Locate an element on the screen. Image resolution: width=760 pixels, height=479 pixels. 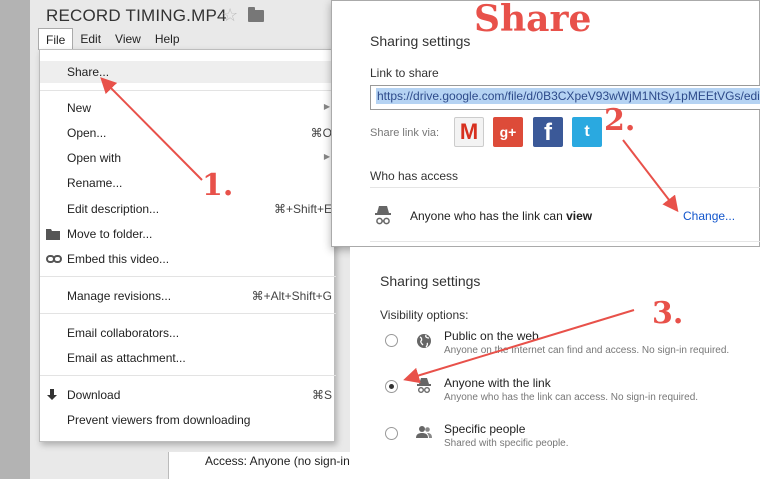
access-text: Anyone who has the link can is located at coordinates (486, 216).